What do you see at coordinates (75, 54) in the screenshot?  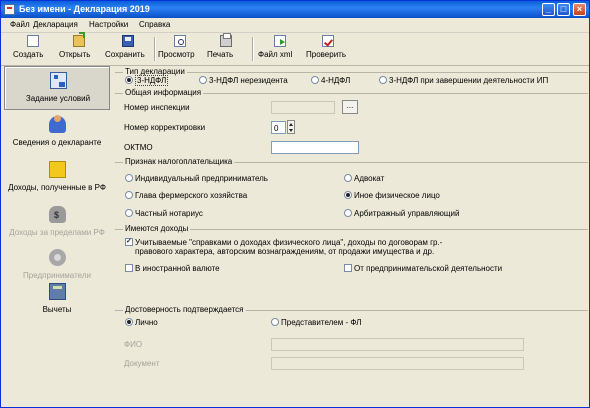 I see `open-label: Открыть` at bounding box center [75, 54].